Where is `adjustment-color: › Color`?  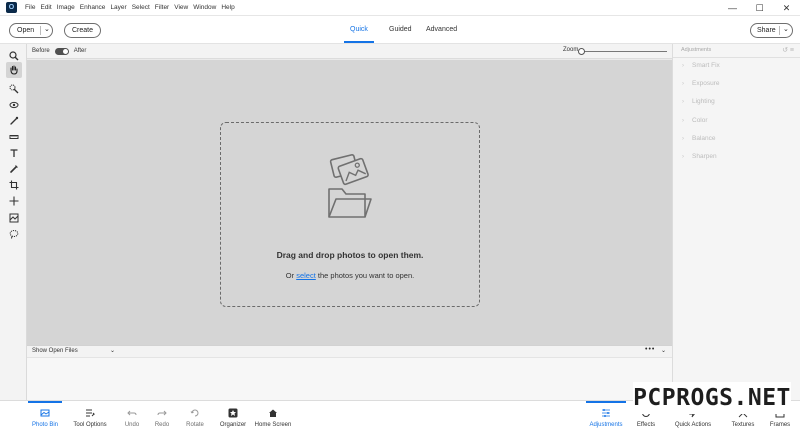 adjustment-color: › Color is located at coordinates (695, 120).